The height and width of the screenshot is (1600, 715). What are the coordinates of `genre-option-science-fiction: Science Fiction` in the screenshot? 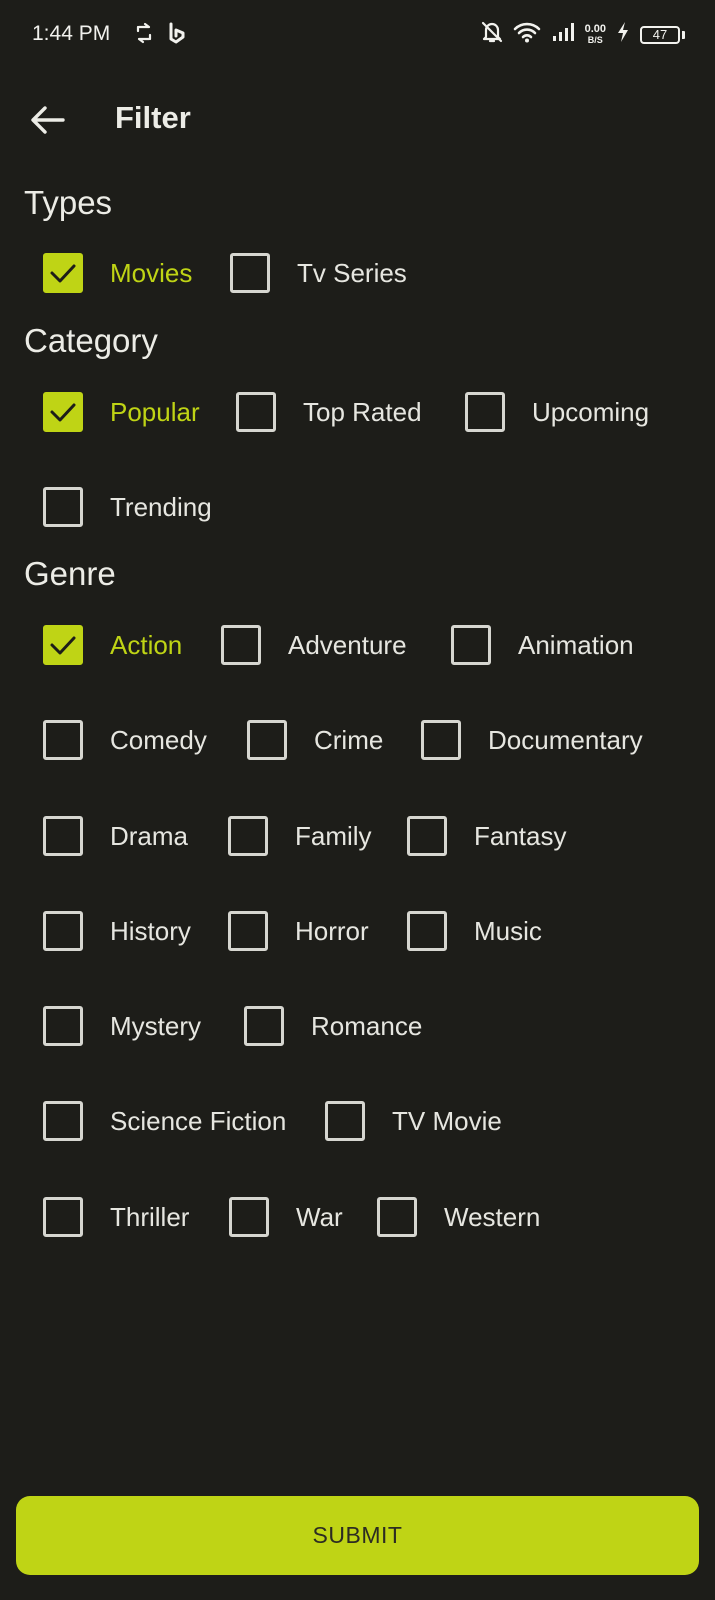 It's located at (164, 1121).